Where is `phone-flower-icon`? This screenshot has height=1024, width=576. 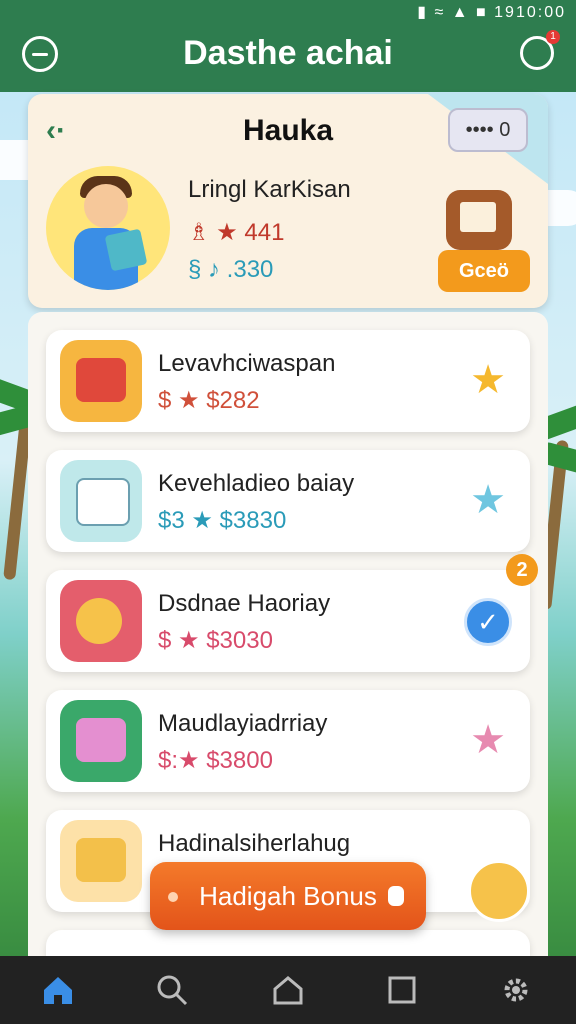 phone-flower-icon is located at coordinates (101, 861).